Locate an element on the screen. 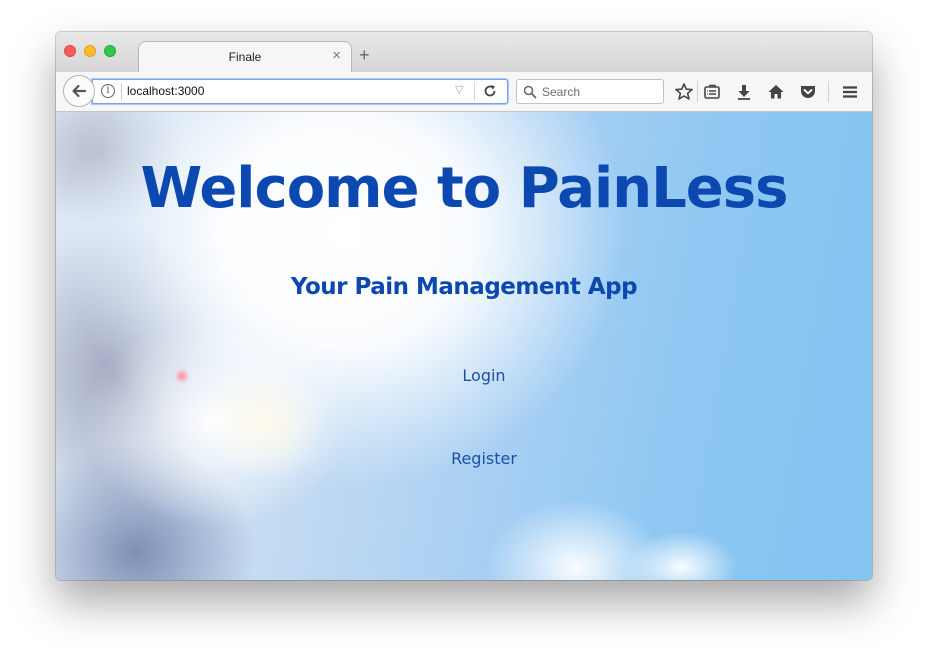 The width and height of the screenshot is (928, 660). search-icon is located at coordinates (530, 94).